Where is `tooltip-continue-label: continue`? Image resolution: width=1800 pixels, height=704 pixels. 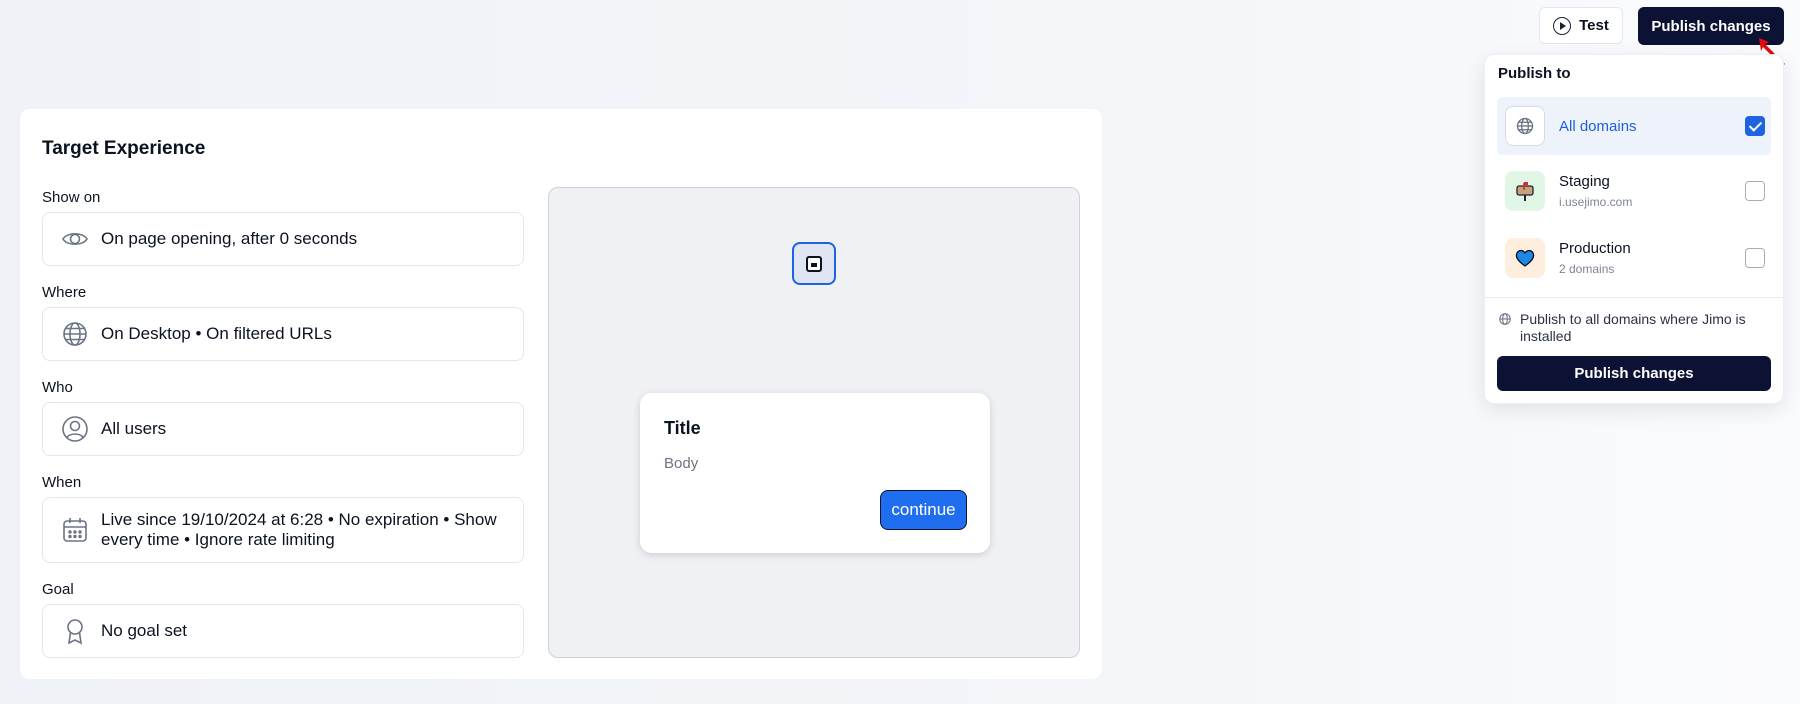
tooltip-continue-label: continue is located at coordinates (923, 509).